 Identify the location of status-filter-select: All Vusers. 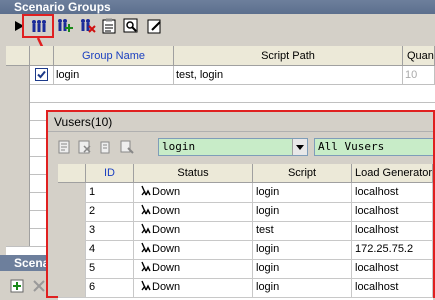
(373, 147).